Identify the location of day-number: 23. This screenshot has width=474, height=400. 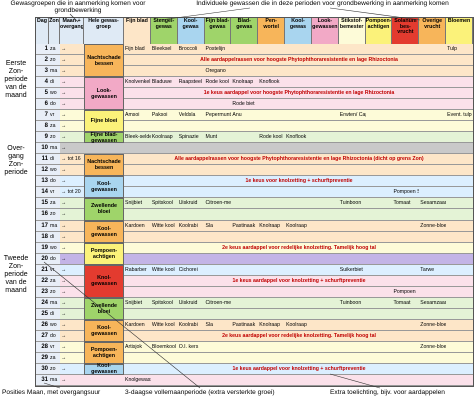
(42, 291).